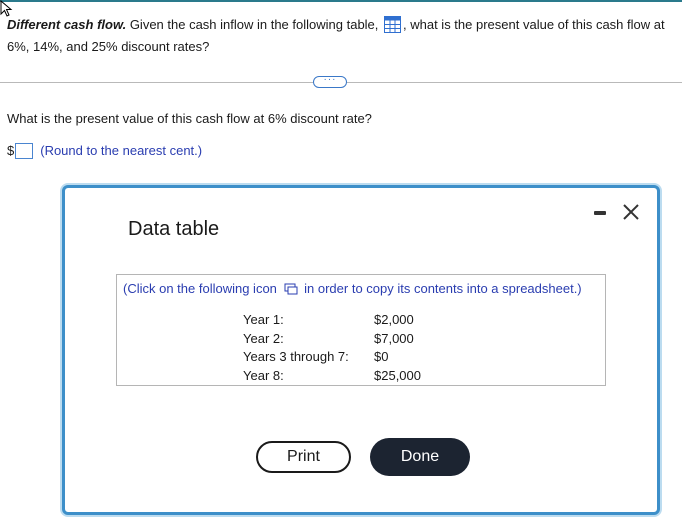 The width and height of the screenshot is (682, 531). Describe the element at coordinates (303, 457) in the screenshot. I see `print-button: Print` at that location.